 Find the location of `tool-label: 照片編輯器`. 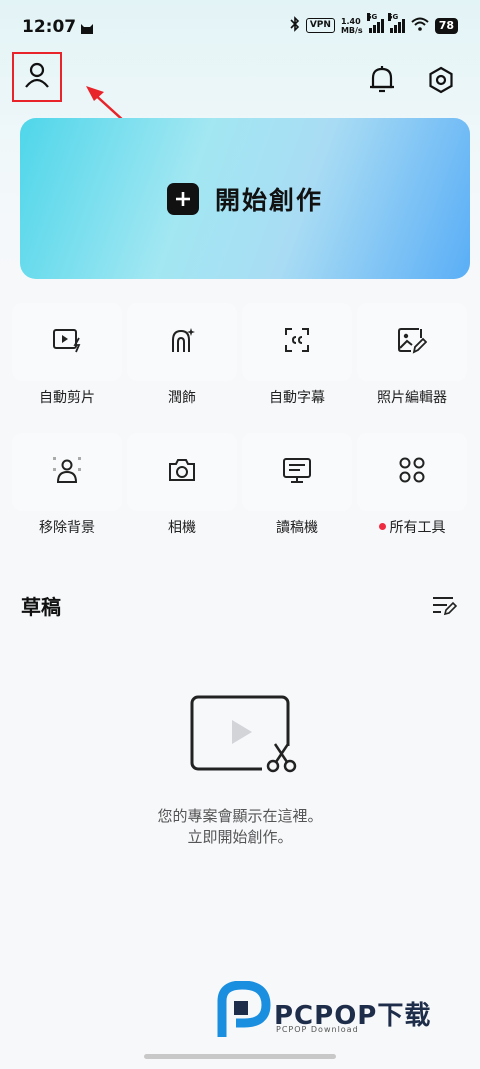

tool-label: 照片編輯器 is located at coordinates (412, 398).